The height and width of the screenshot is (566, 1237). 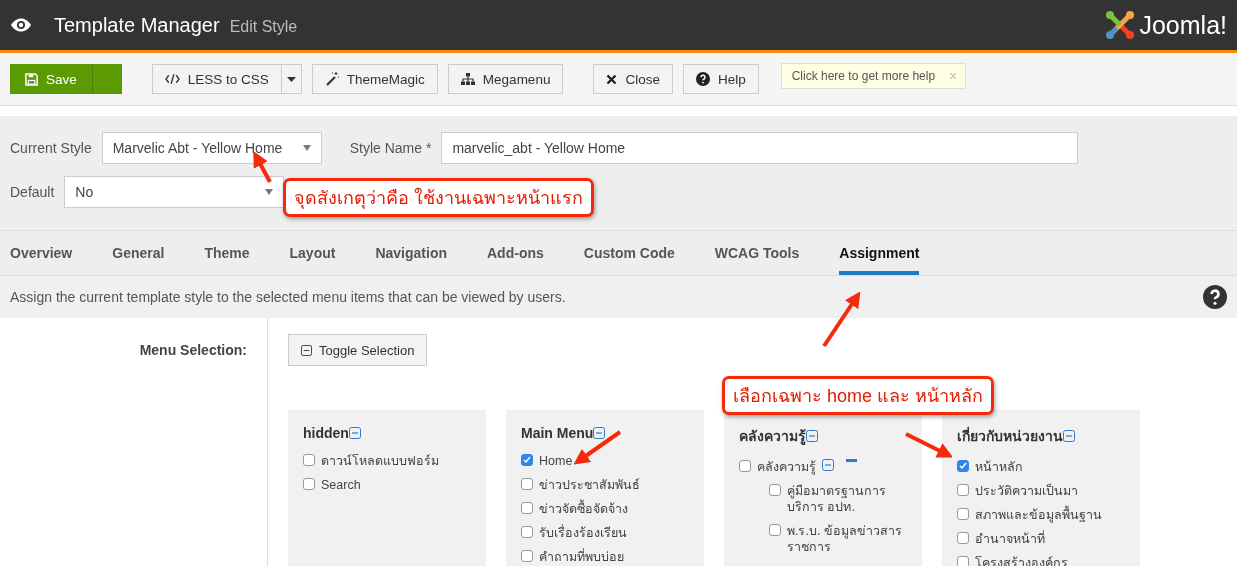 What do you see at coordinates (227, 253) in the screenshot?
I see `tab: Theme` at bounding box center [227, 253].